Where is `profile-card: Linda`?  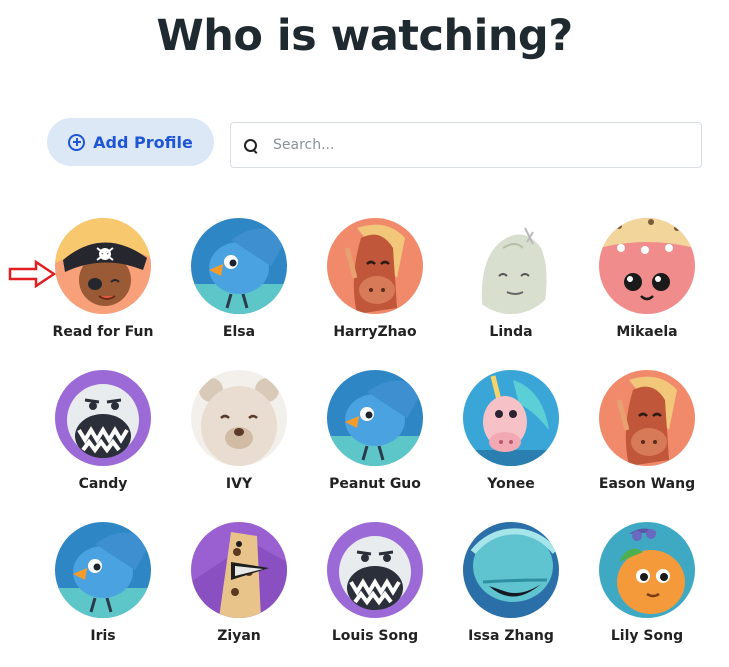
profile-card: Linda is located at coordinates (511, 294).